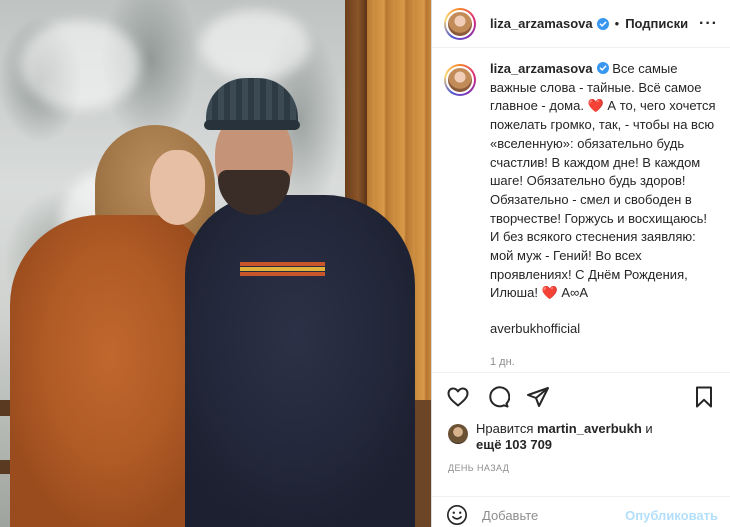 The image size is (730, 527). I want to click on tagged-user-link: averbukhofficial, so click(603, 329).